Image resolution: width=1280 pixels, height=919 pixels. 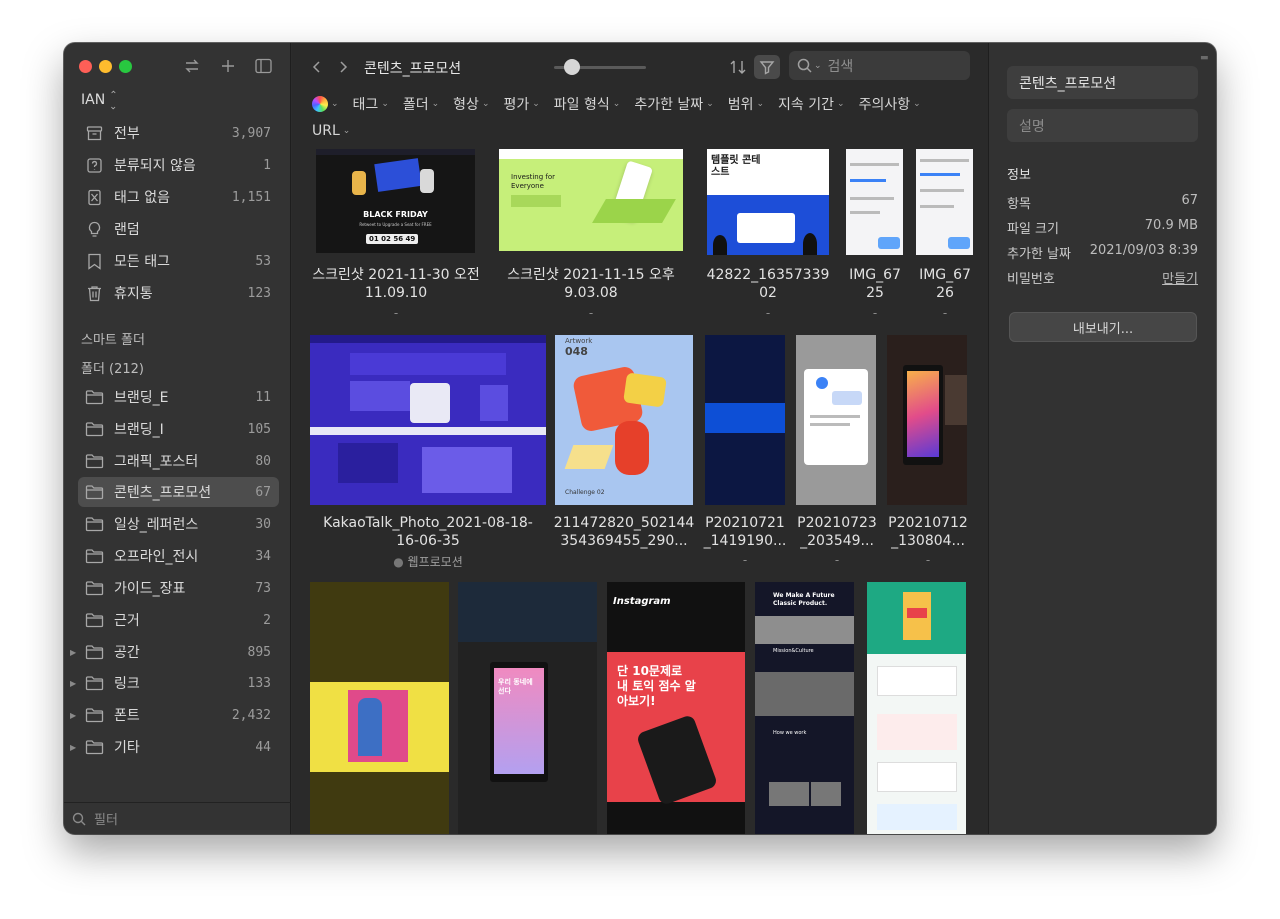 What do you see at coordinates (343, 67) in the screenshot?
I see `forward-icon` at bounding box center [343, 67].